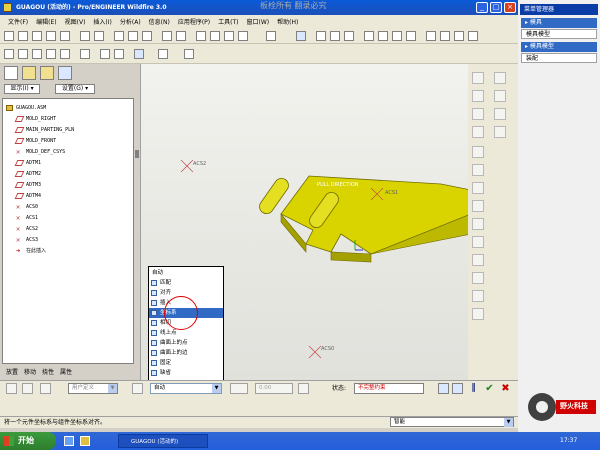  I want to click on model-display-icon, so click(9, 54).